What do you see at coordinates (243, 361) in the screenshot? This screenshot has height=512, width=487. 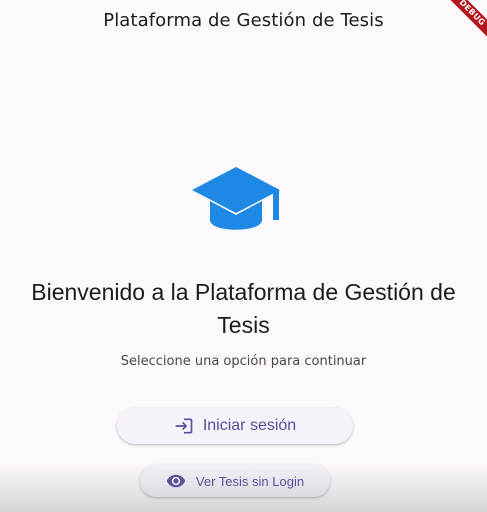 I see `welcome-subtitle: Seleccione una opción para continuar` at bounding box center [243, 361].